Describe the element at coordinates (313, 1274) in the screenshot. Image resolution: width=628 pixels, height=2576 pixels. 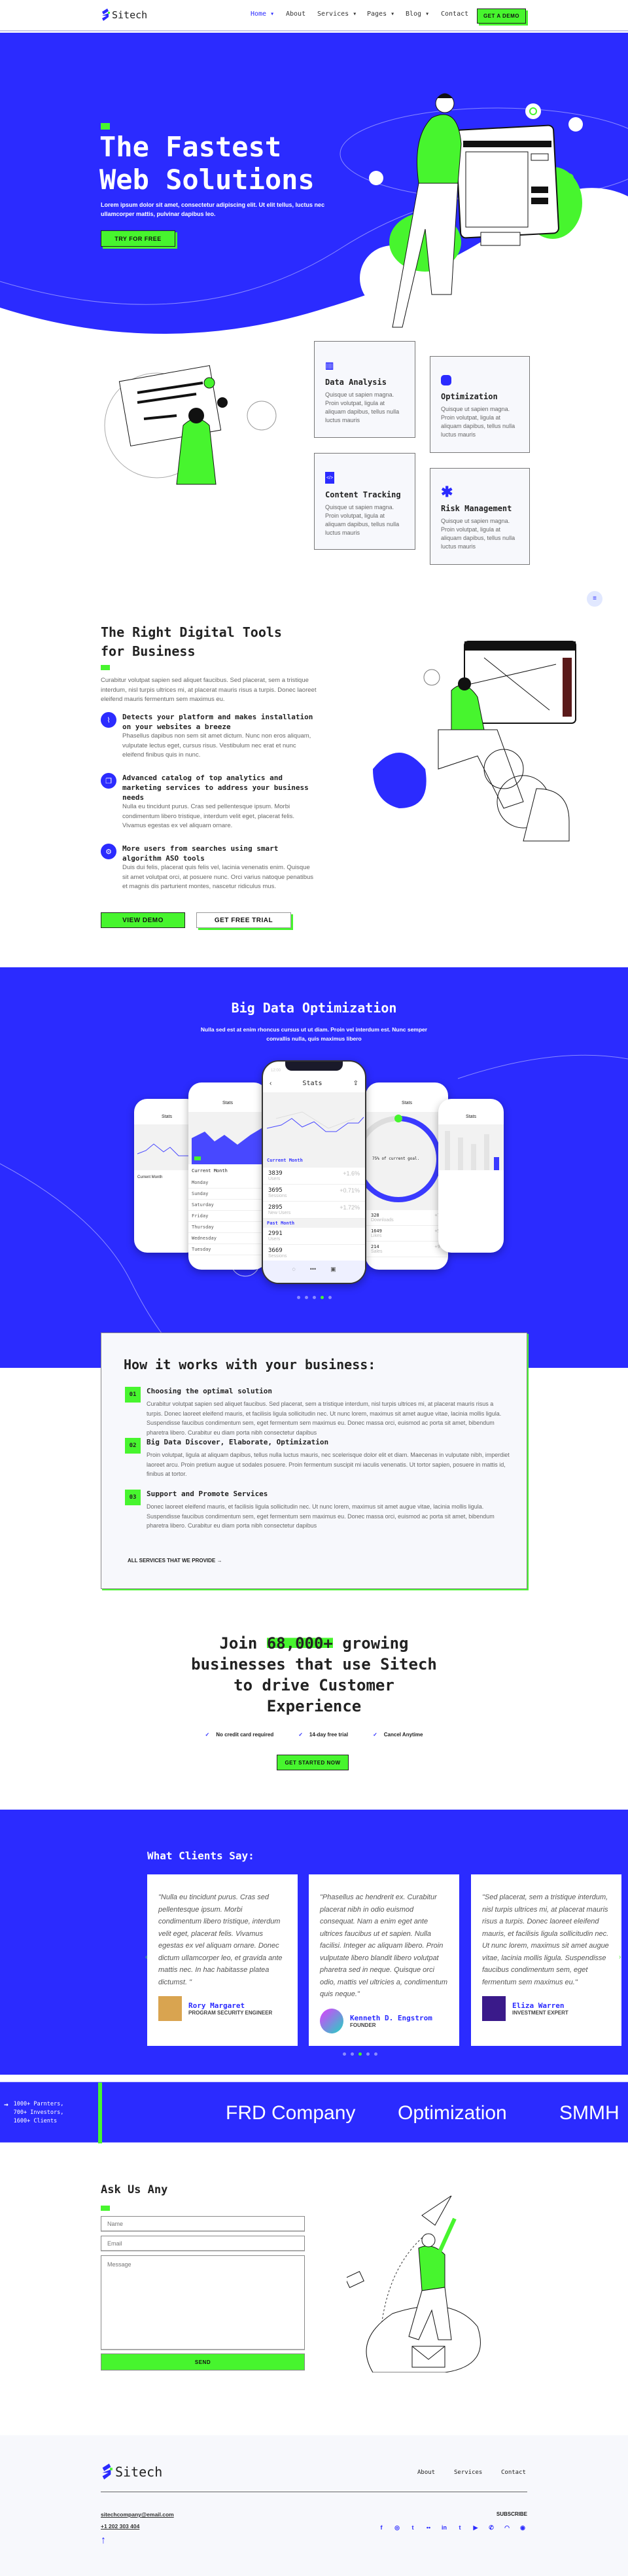
I see `more-icon: •••` at that location.